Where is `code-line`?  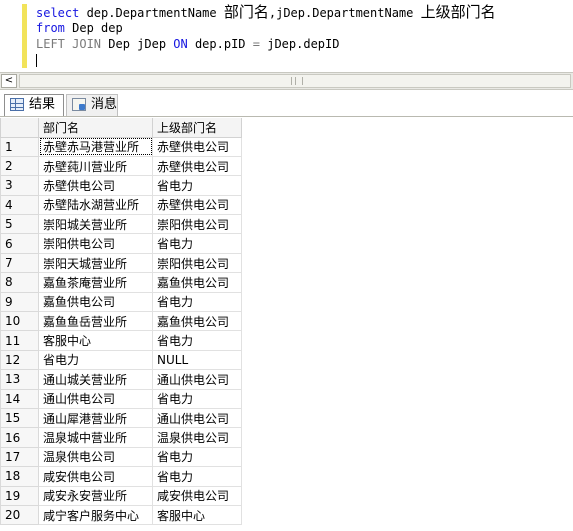
code-line is located at coordinates (266, 60).